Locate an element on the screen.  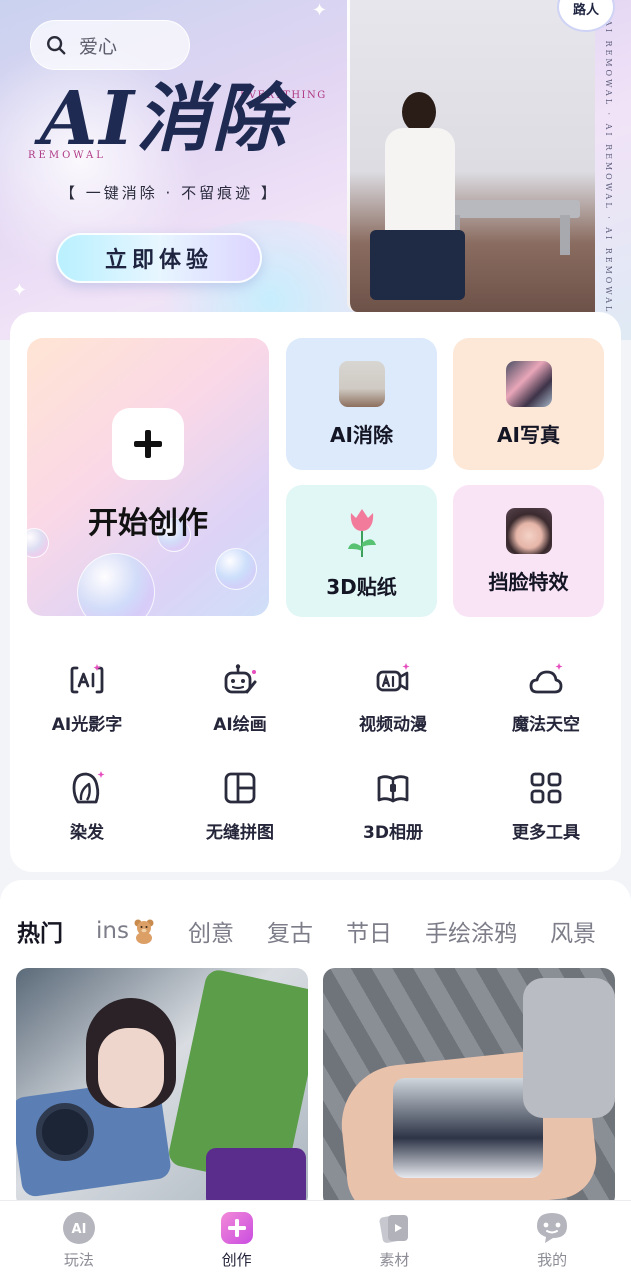
tool-ai-paint: AI绘画 is located at coordinates (240, 702).